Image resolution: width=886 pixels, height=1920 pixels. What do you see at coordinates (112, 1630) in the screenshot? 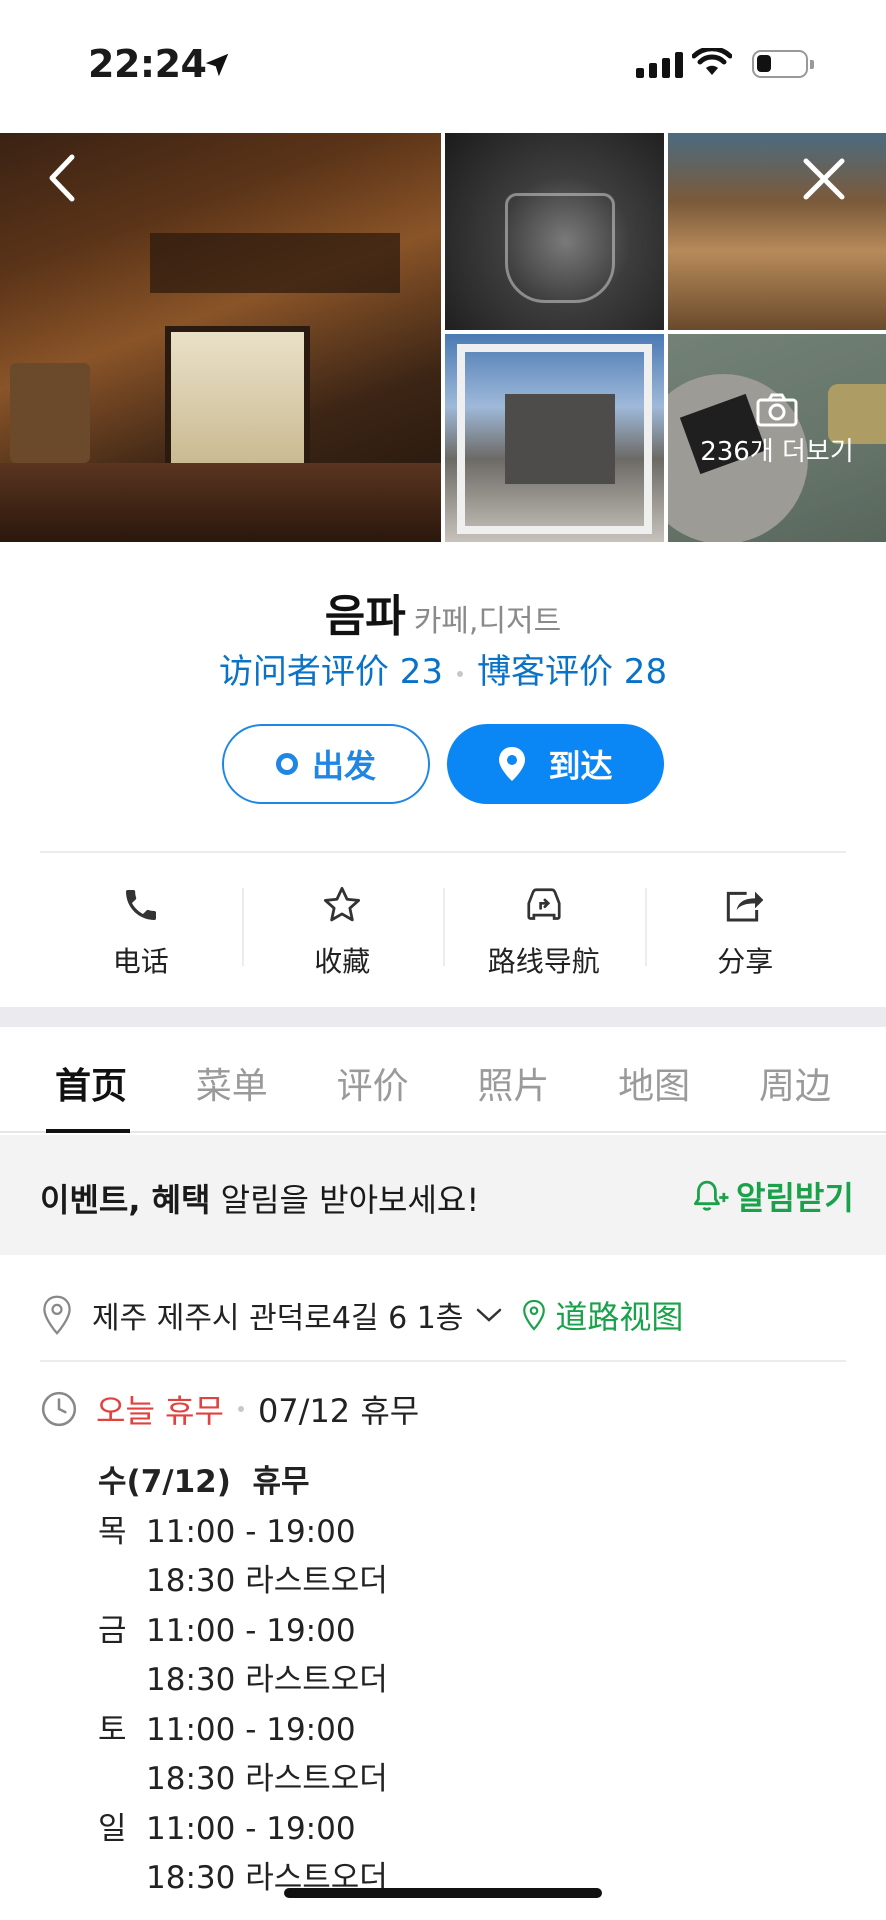
I see `hours-day: 금` at bounding box center [112, 1630].